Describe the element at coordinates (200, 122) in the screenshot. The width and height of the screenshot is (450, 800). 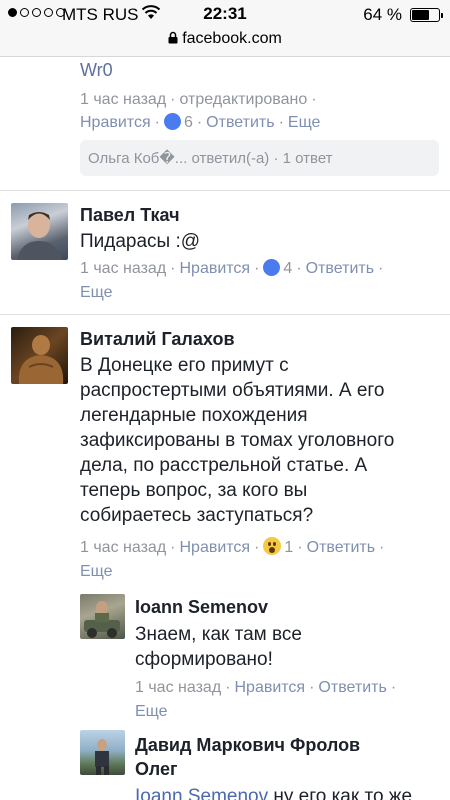
I see `comment-actions: Нравится · 6 · Ответить · Еще` at that location.